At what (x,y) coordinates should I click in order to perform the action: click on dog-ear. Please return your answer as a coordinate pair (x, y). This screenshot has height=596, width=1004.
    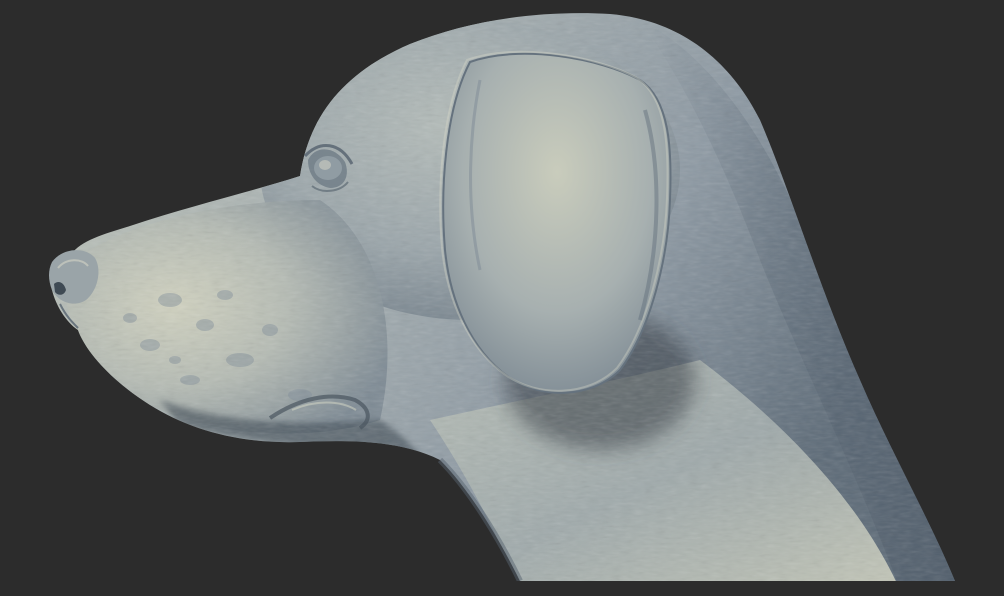
    Looking at the image, I should click on (555, 222).